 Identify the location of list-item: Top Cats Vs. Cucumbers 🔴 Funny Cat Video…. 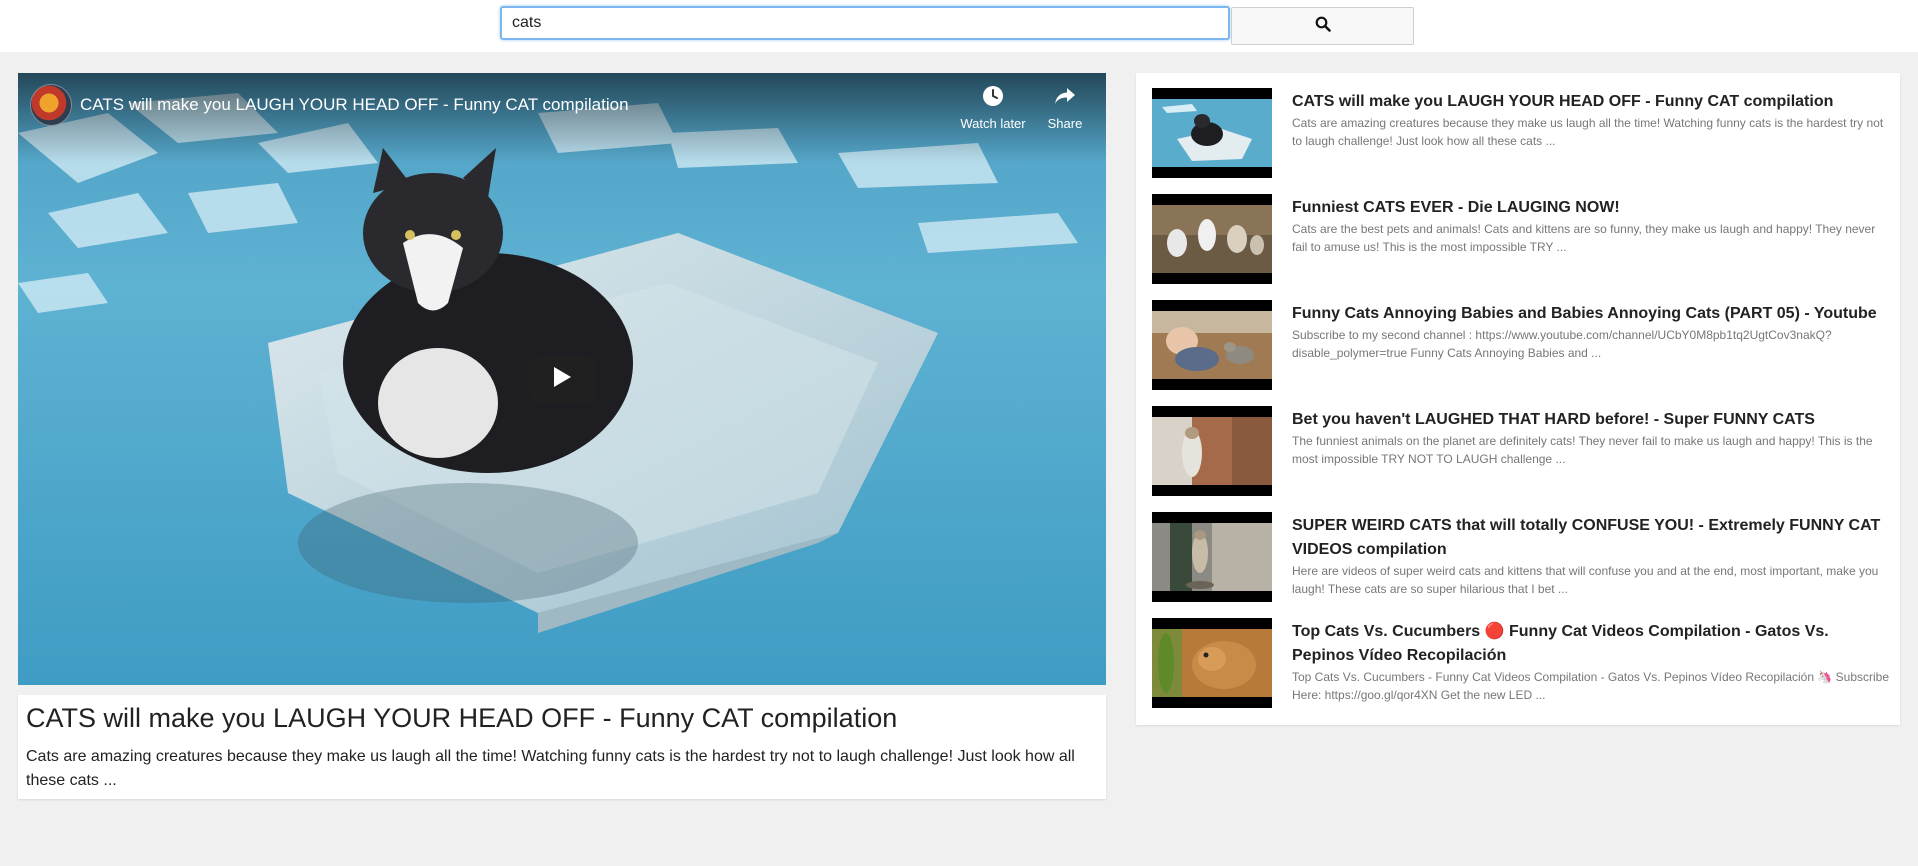
(1522, 655).